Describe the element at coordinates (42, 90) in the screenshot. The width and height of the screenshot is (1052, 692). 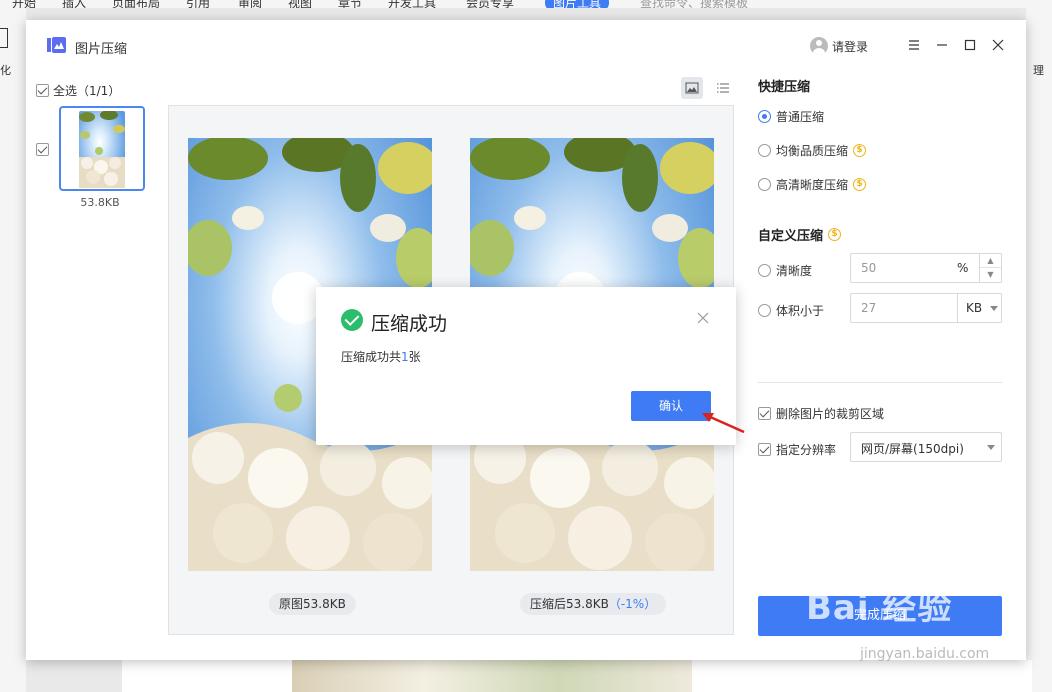
I see `select-all-checkbox` at that location.